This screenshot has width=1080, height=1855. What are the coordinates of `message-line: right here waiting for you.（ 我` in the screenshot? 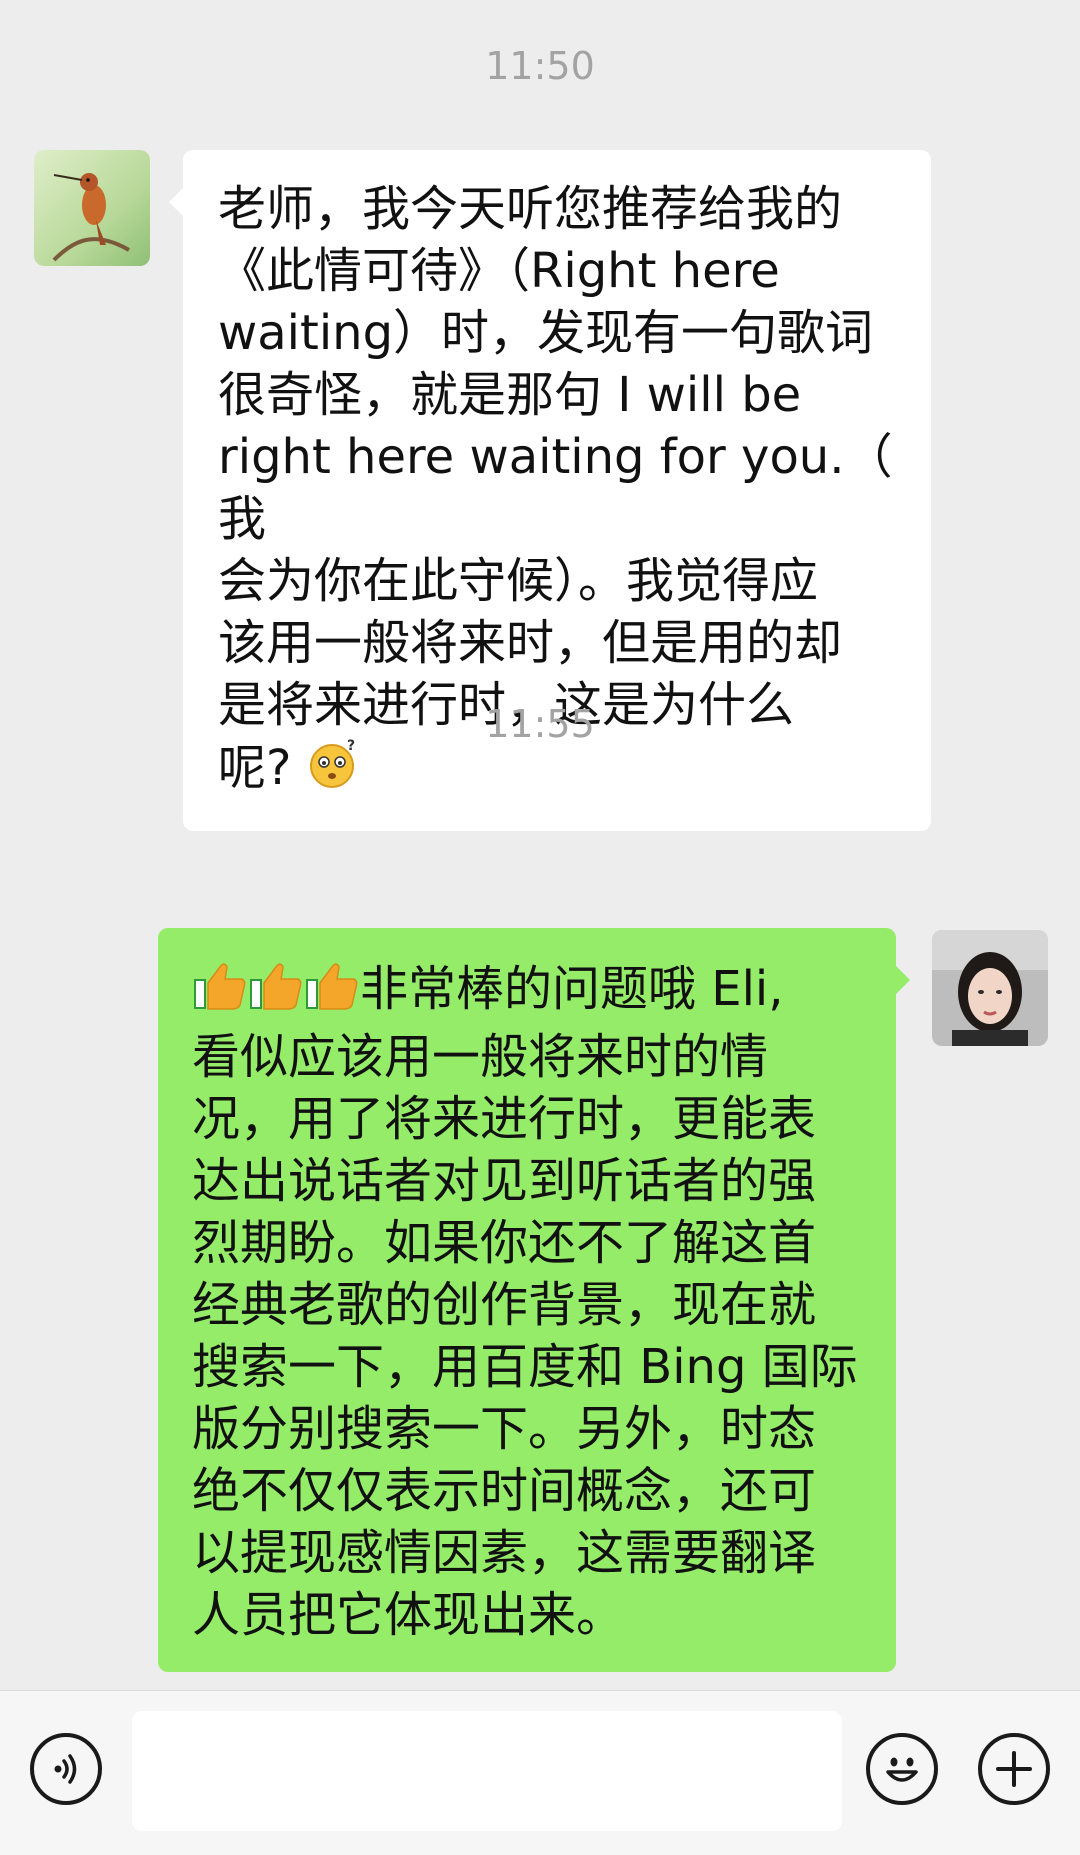 It's located at (555, 488).